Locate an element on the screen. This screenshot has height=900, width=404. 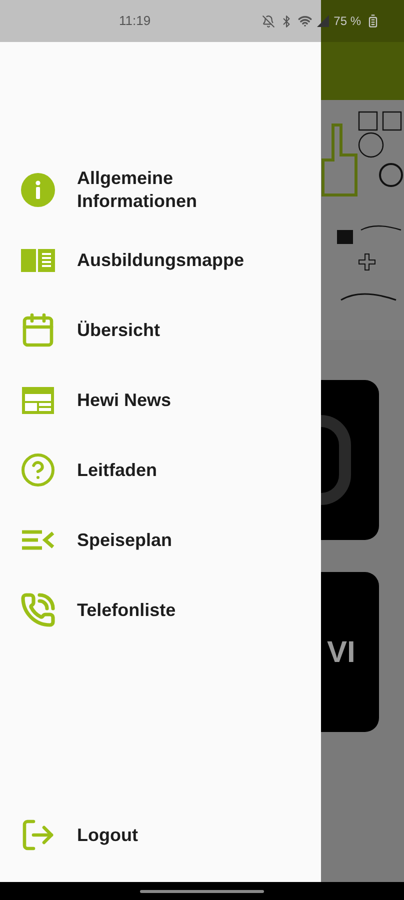
battery-percent: 75 % is located at coordinates (347, 21).